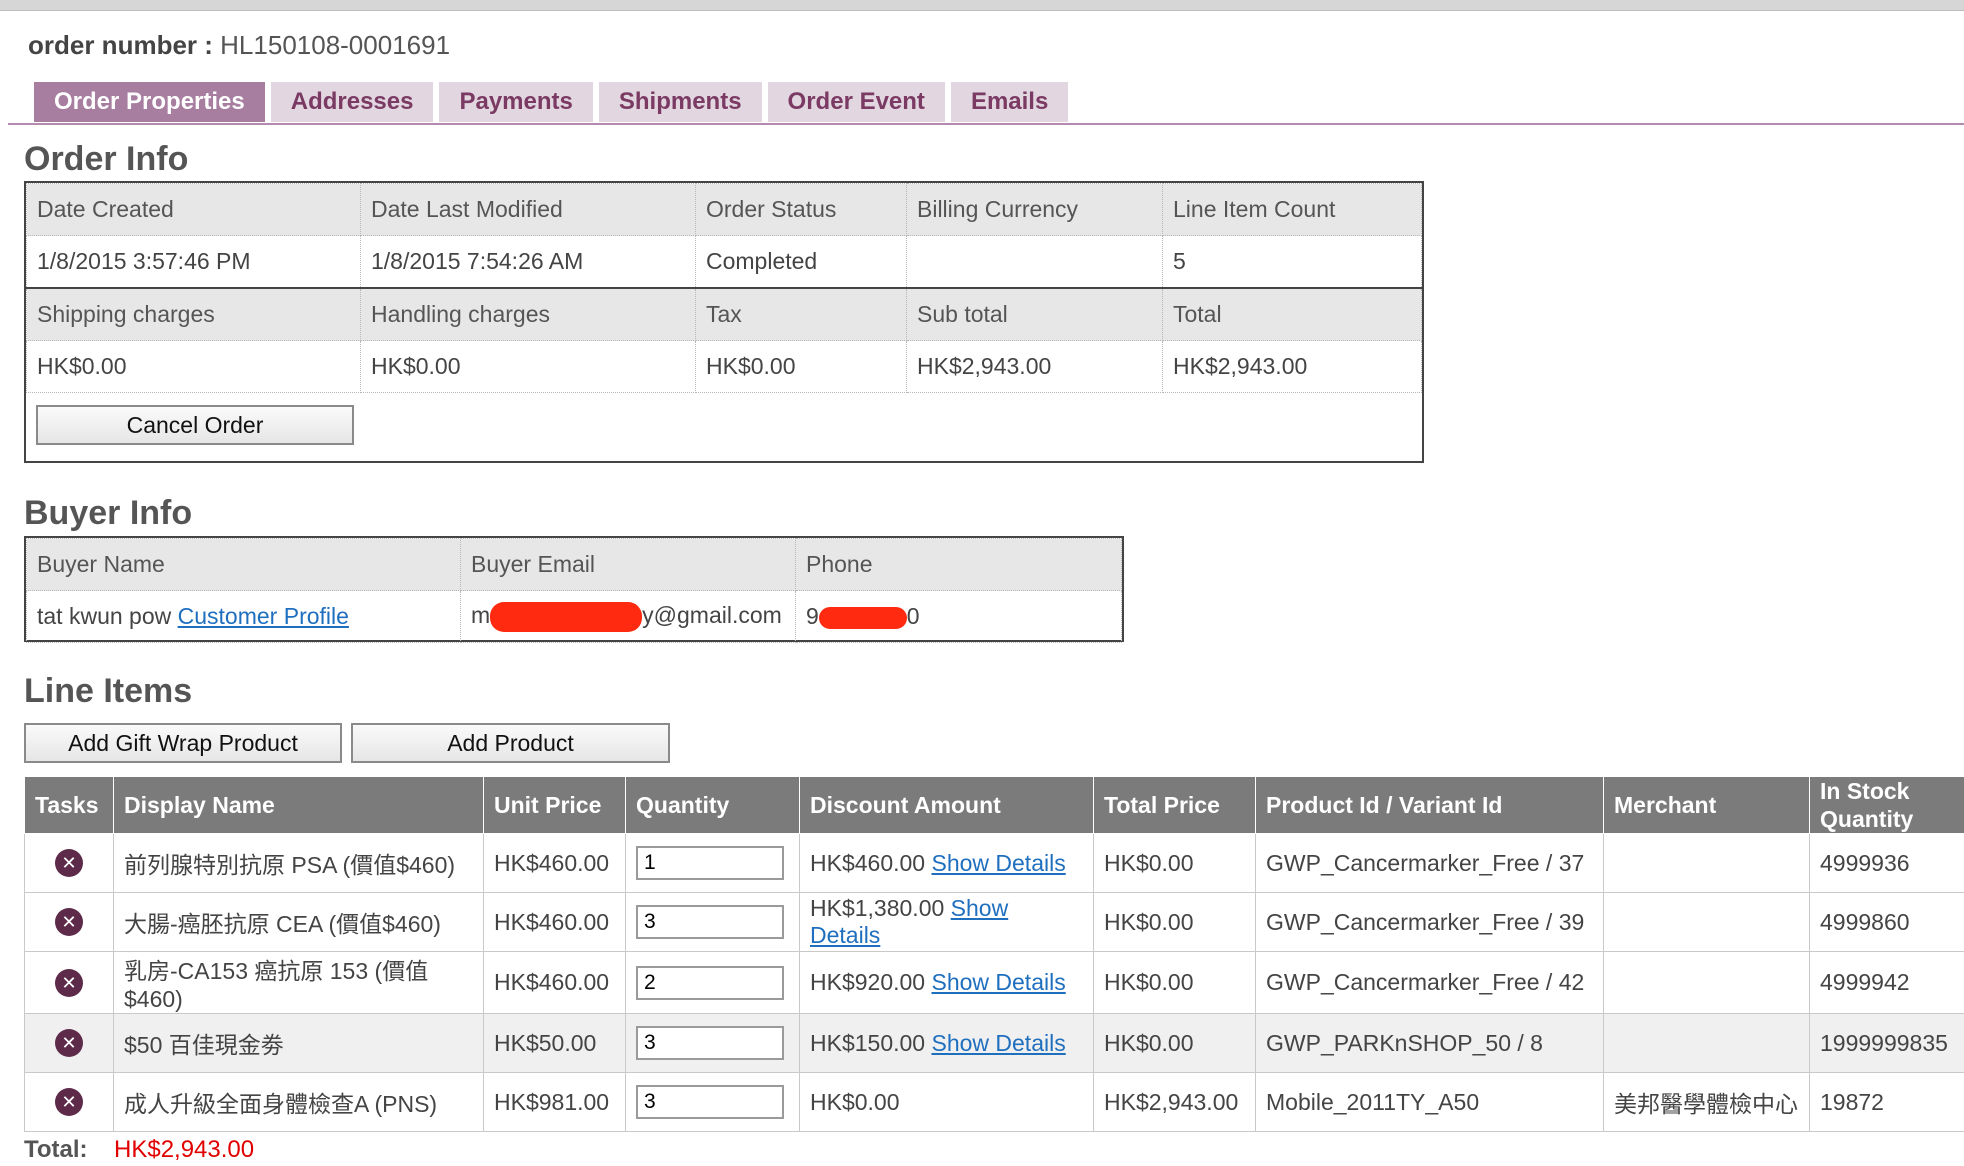 The width and height of the screenshot is (1964, 1166). I want to click on header-in-stock-quantity: In Stock Quantity, so click(1886, 805).